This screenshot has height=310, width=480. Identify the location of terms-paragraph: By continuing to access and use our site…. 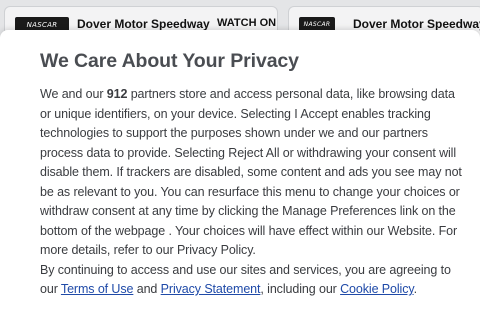
(251, 280).